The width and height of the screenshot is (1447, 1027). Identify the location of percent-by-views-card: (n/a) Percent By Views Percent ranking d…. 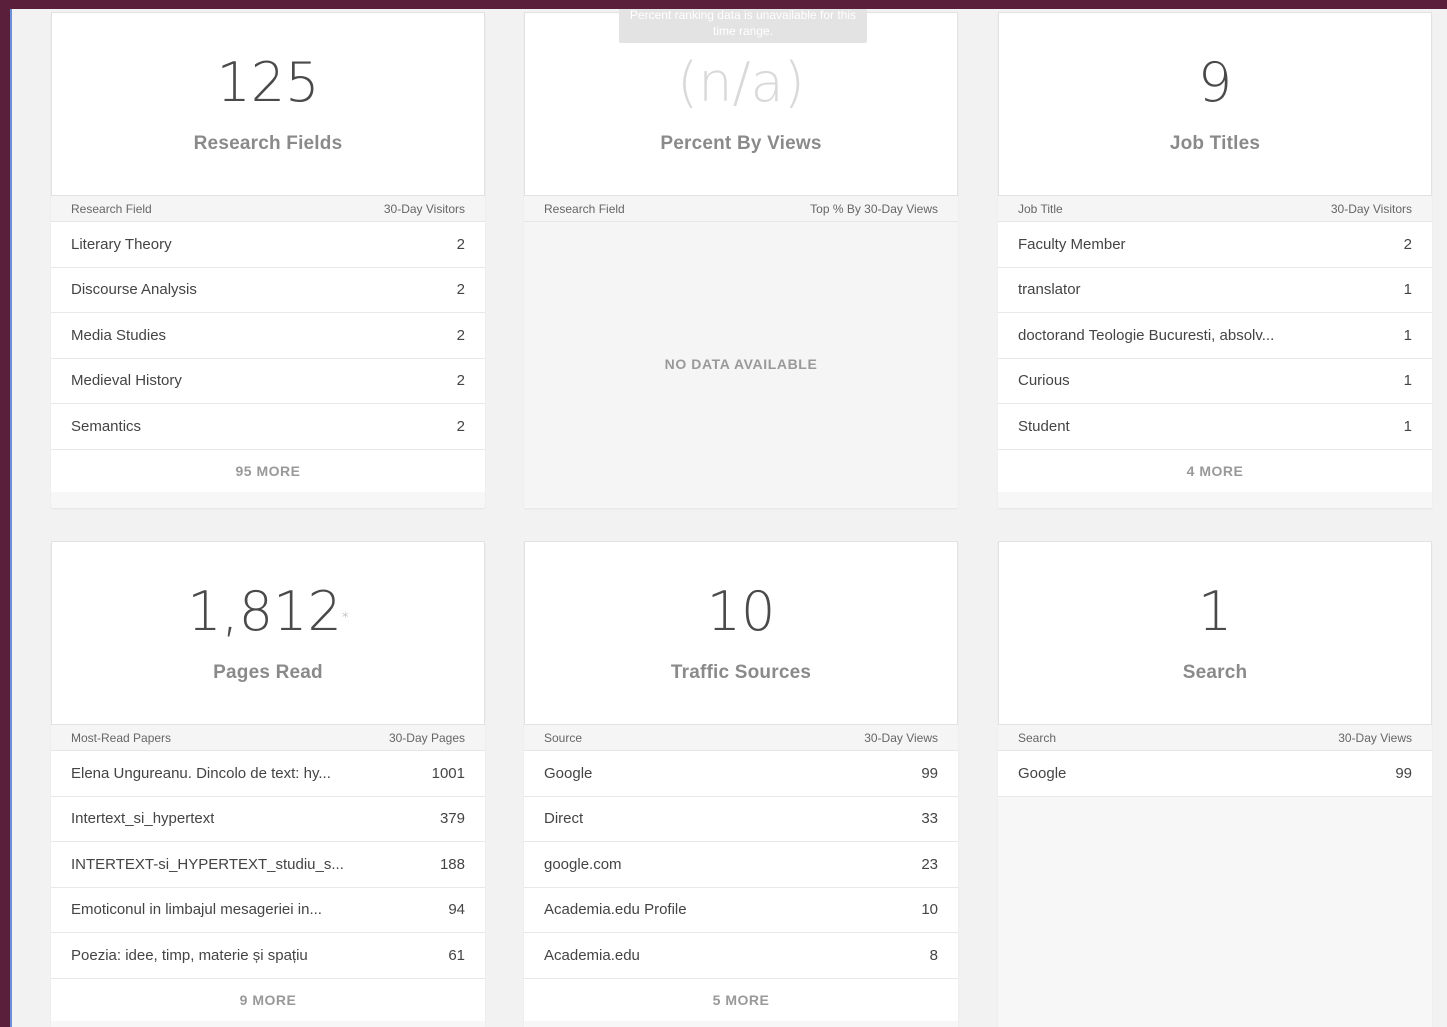
(741, 258).